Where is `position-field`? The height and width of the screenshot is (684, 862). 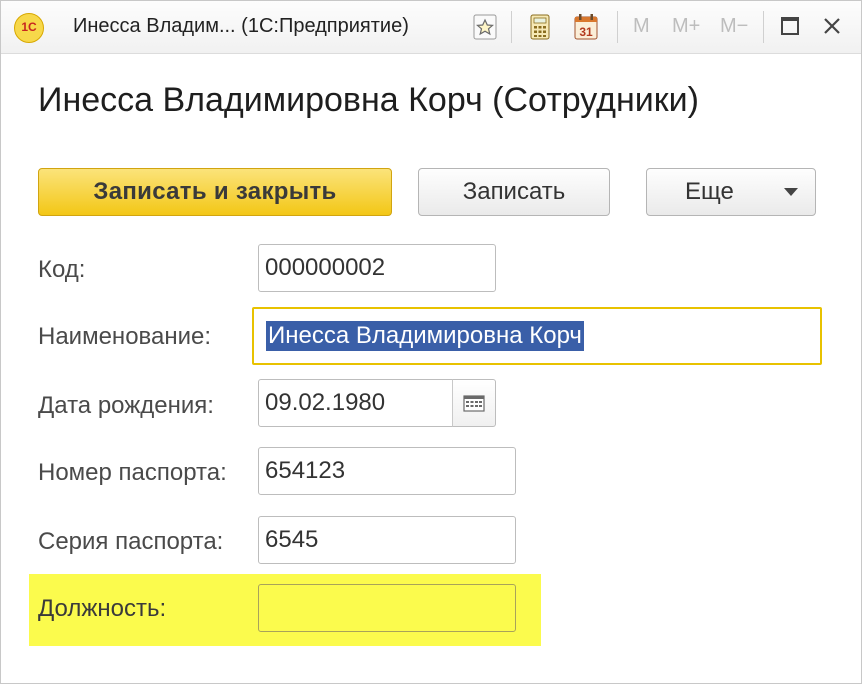 position-field is located at coordinates (387, 608).